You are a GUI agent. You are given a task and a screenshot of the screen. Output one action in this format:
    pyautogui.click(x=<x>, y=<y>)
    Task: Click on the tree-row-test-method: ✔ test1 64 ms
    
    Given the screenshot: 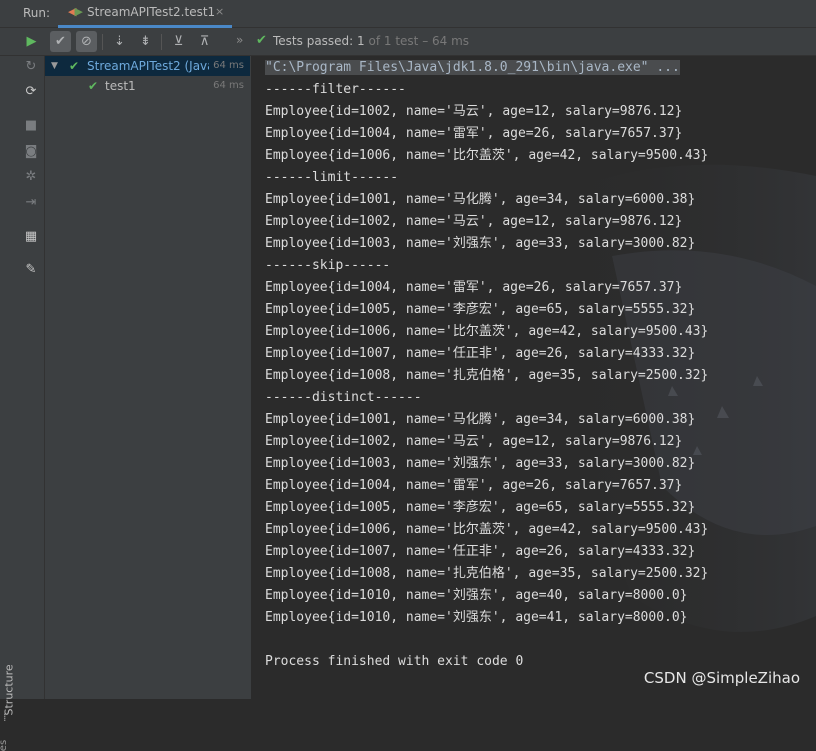 What is the action you would take?
    pyautogui.click(x=147, y=86)
    